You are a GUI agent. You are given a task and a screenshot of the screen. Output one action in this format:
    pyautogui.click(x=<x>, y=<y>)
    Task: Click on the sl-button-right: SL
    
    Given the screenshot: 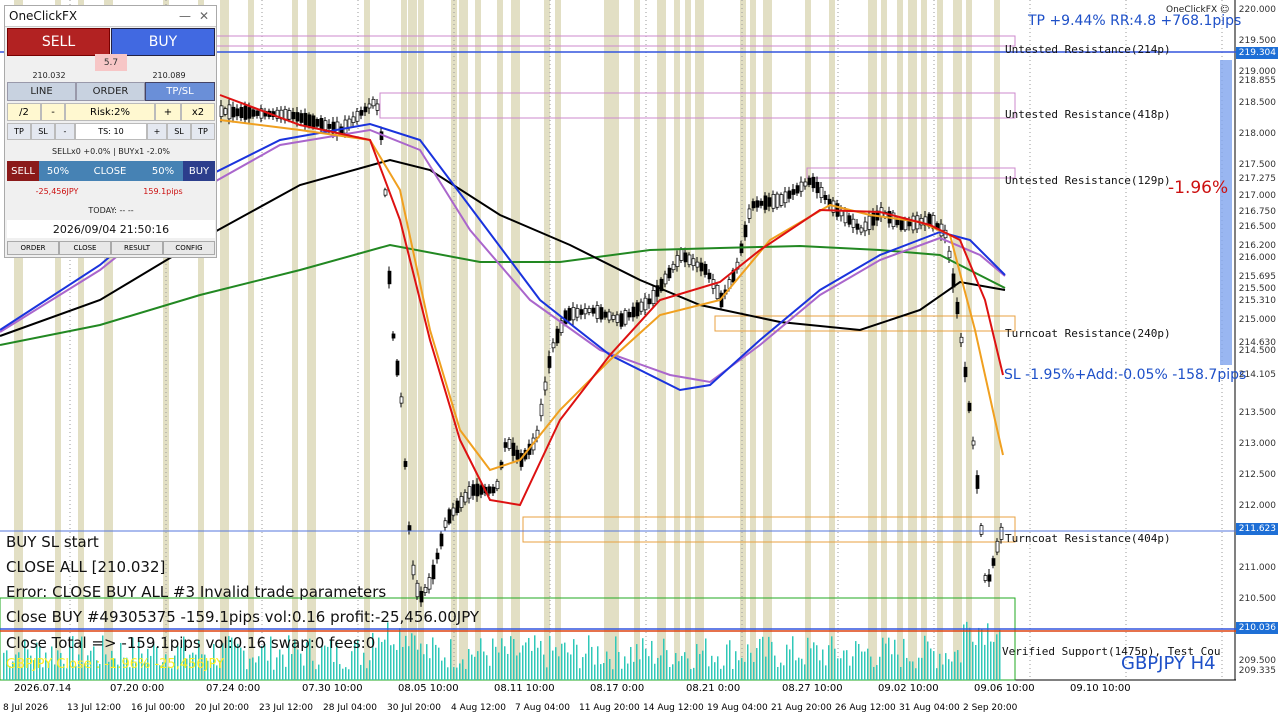 What is the action you would take?
    pyautogui.click(x=179, y=131)
    